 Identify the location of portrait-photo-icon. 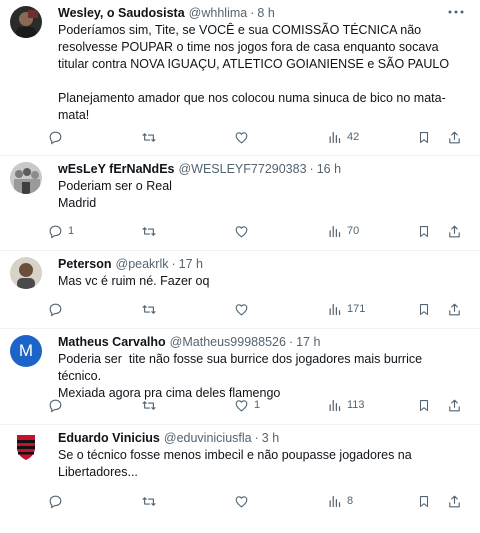
(26, 273).